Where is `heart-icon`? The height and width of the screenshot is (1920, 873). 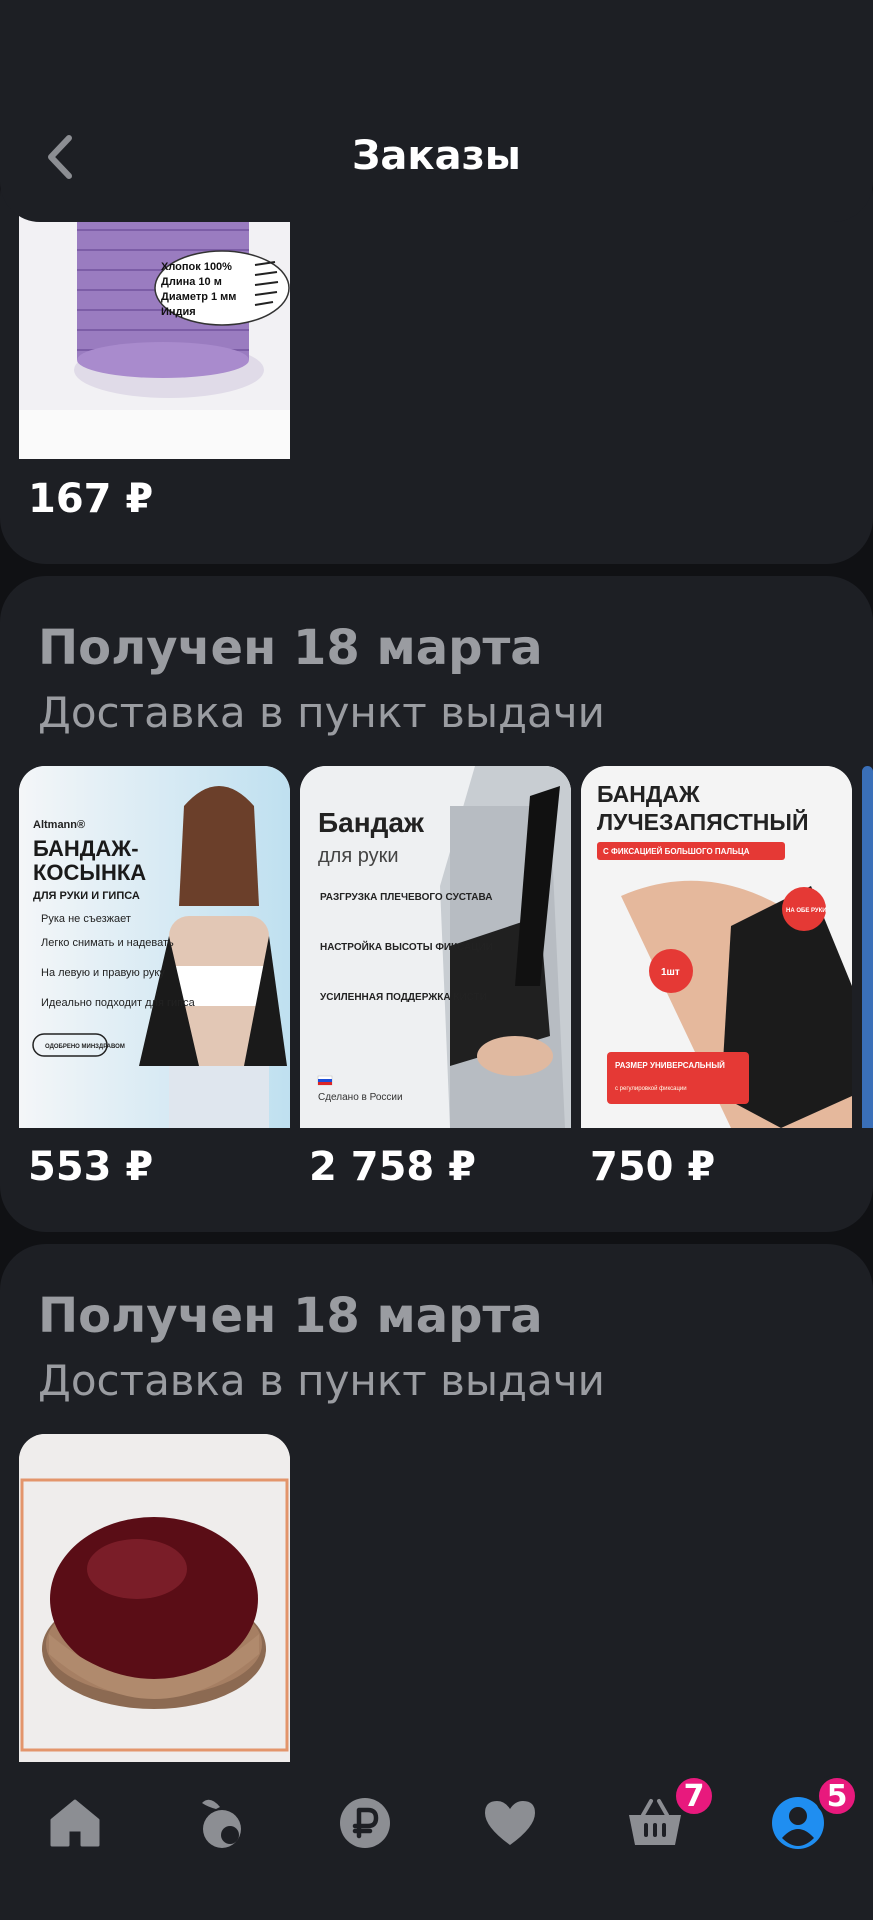 heart-icon is located at coordinates (510, 1823).